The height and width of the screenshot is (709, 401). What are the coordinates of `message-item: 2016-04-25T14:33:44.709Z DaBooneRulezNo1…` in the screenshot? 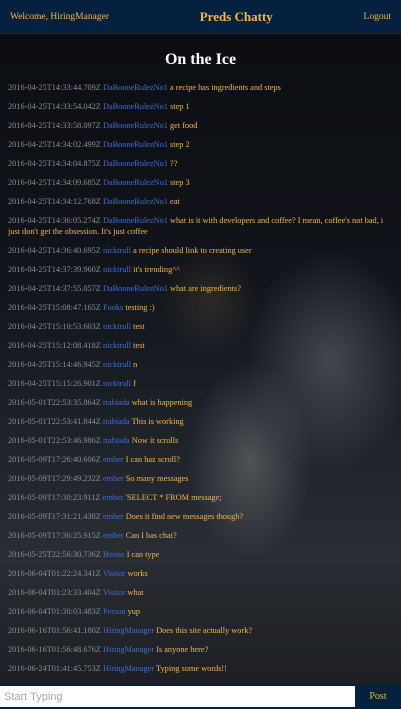 It's located at (199, 87).